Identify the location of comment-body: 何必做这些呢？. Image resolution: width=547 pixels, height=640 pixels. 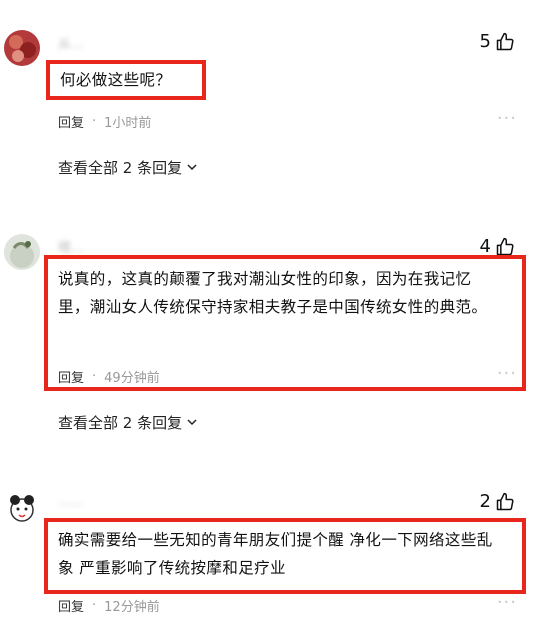
(126, 80).